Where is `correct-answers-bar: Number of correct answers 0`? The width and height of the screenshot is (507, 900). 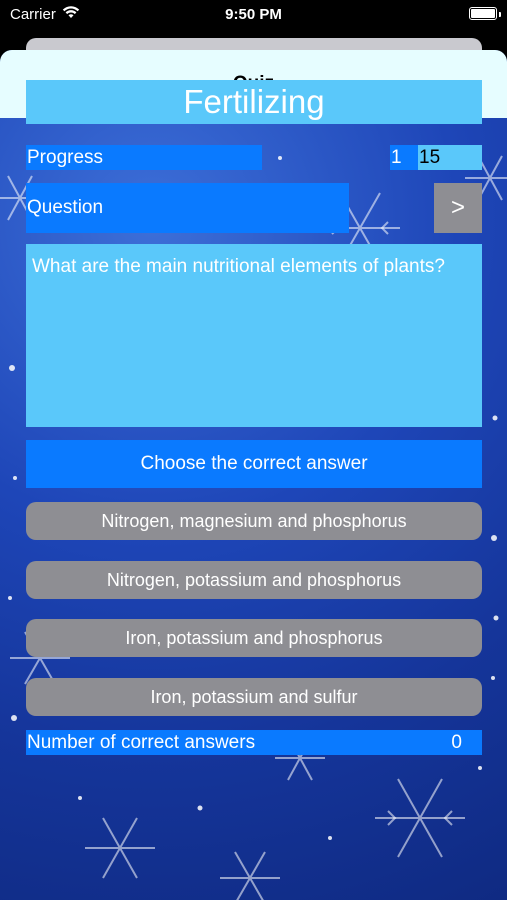 correct-answers-bar: Number of correct answers 0 is located at coordinates (254, 742).